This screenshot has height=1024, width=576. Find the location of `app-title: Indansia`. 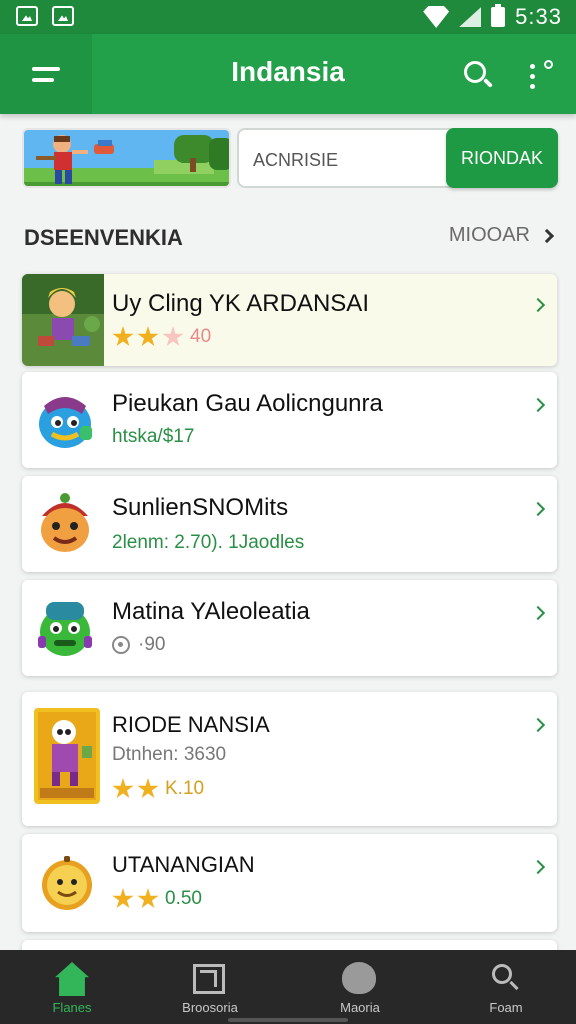

app-title: Indansia is located at coordinates (288, 71).